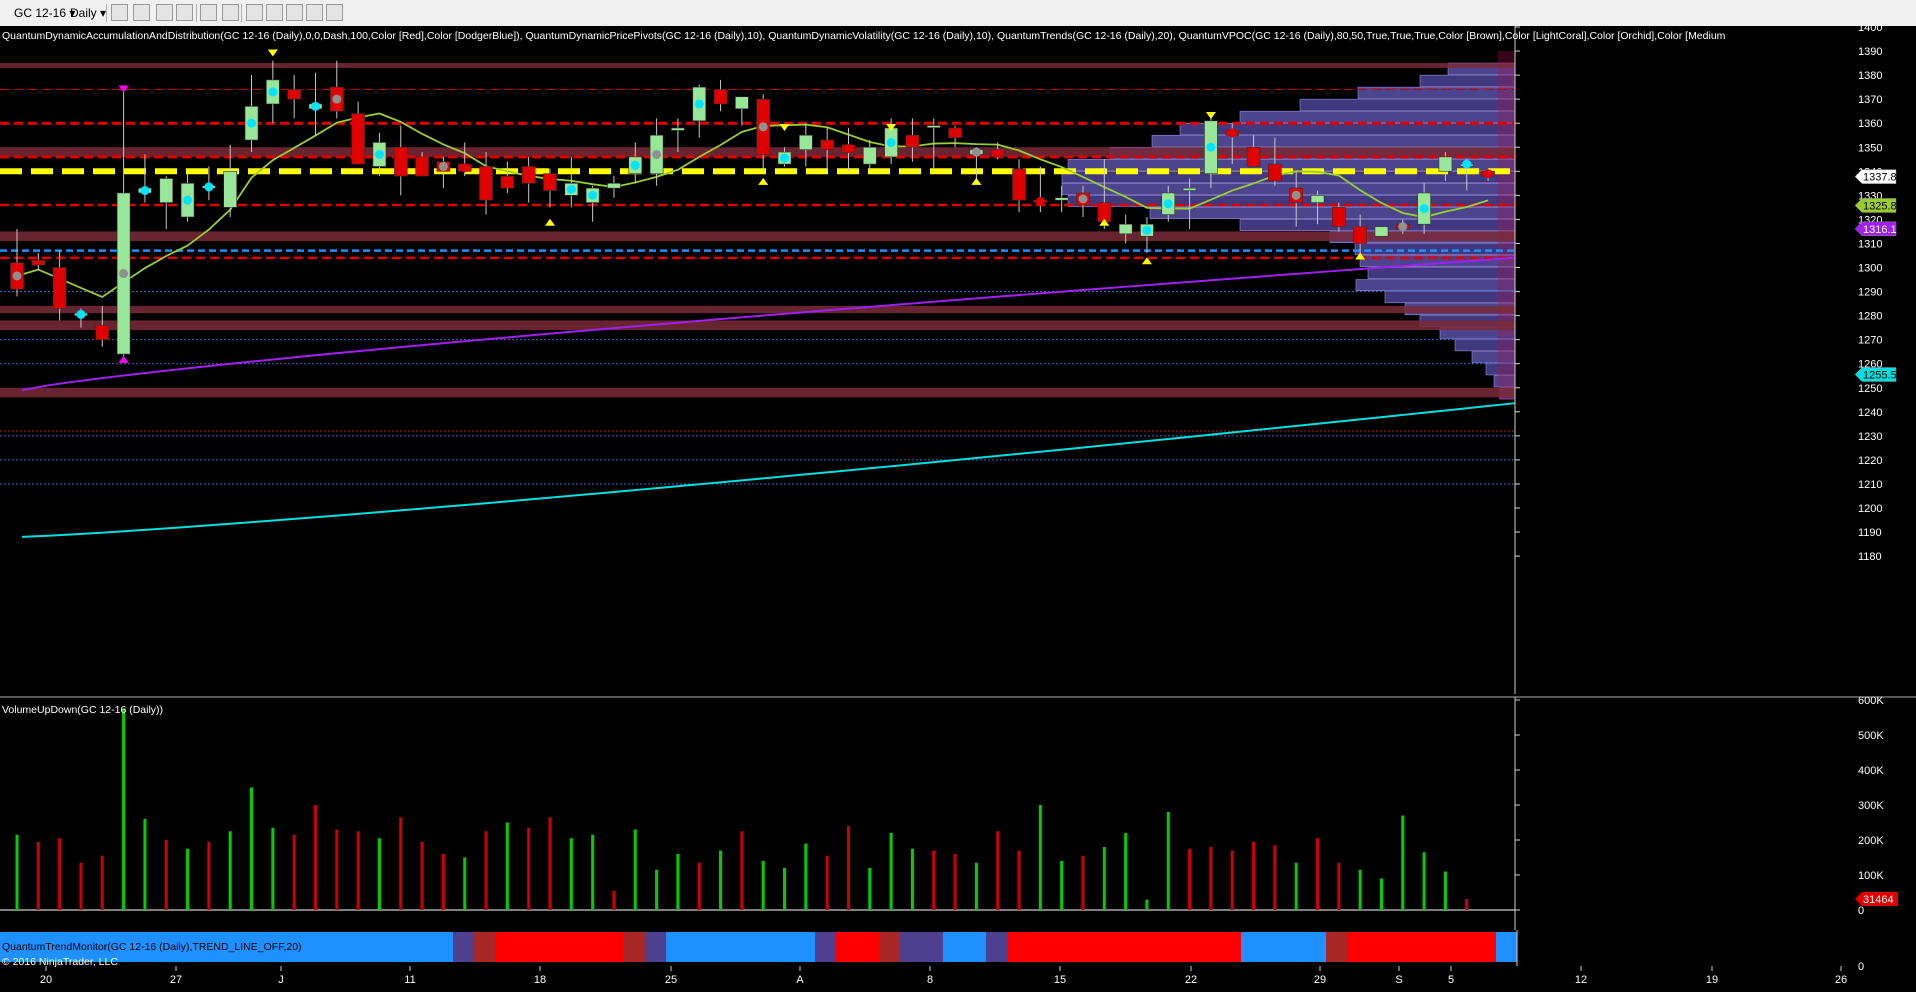  What do you see at coordinates (141, 12) in the screenshot?
I see `draw-pencil-icon` at bounding box center [141, 12].